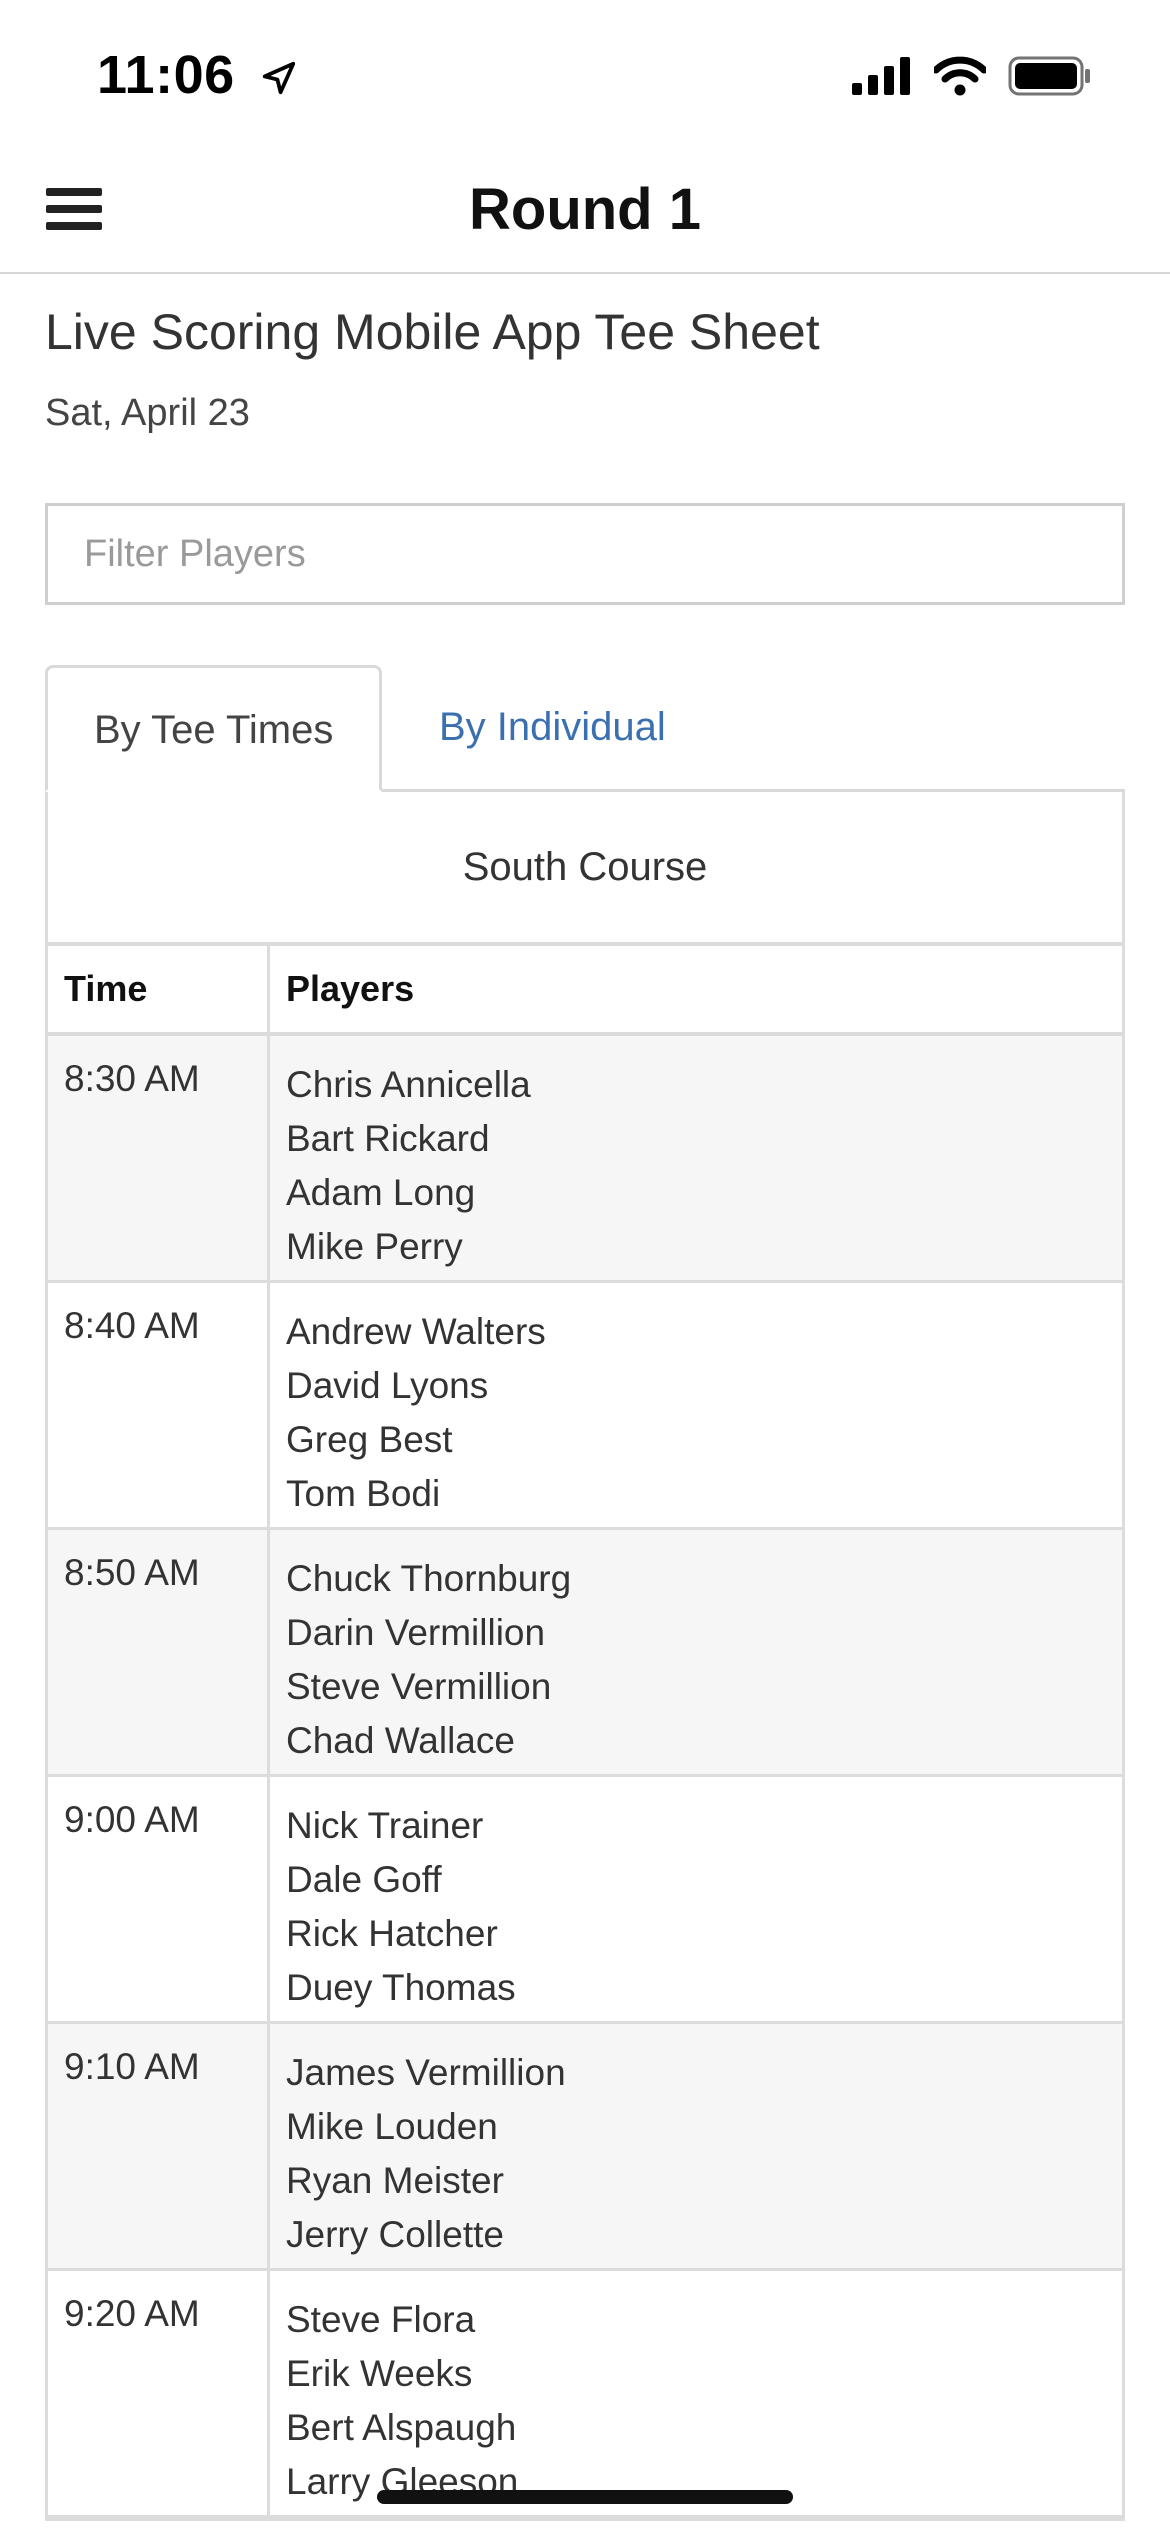  What do you see at coordinates (350, 988) in the screenshot?
I see `column-header-players: Players` at bounding box center [350, 988].